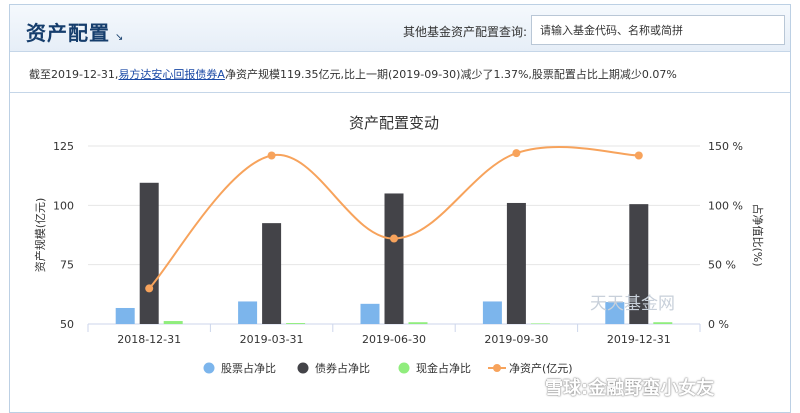  Describe the element at coordinates (758, 234) in the screenshot. I see `y-right-axis-label: 占净值比(%)` at that location.